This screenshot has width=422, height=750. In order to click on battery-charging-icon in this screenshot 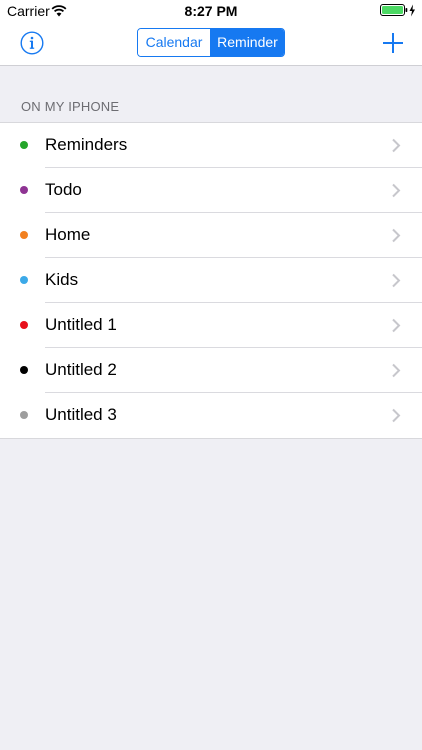, I will do `click(400, 10)`.